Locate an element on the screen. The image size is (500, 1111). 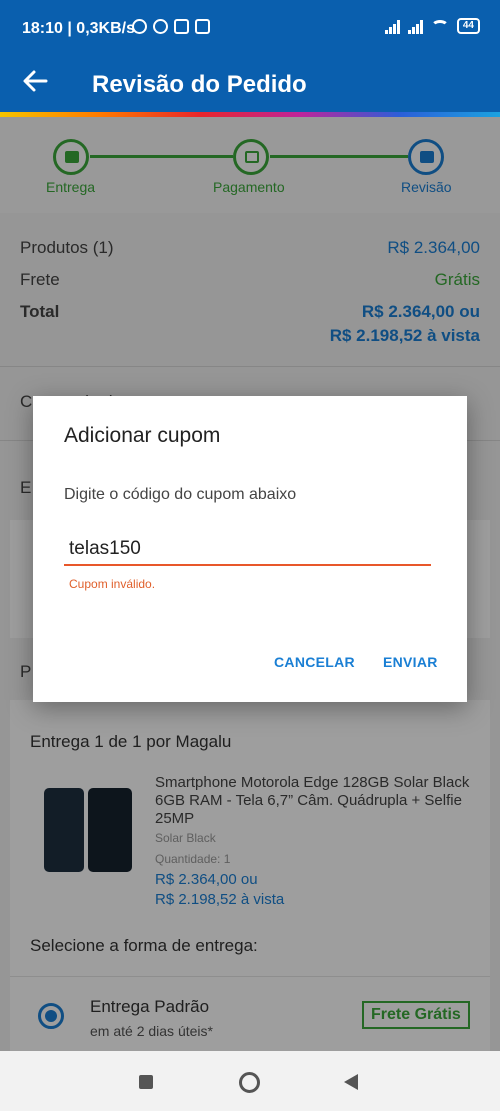
cancel-button: CANCELAR is located at coordinates (314, 662).